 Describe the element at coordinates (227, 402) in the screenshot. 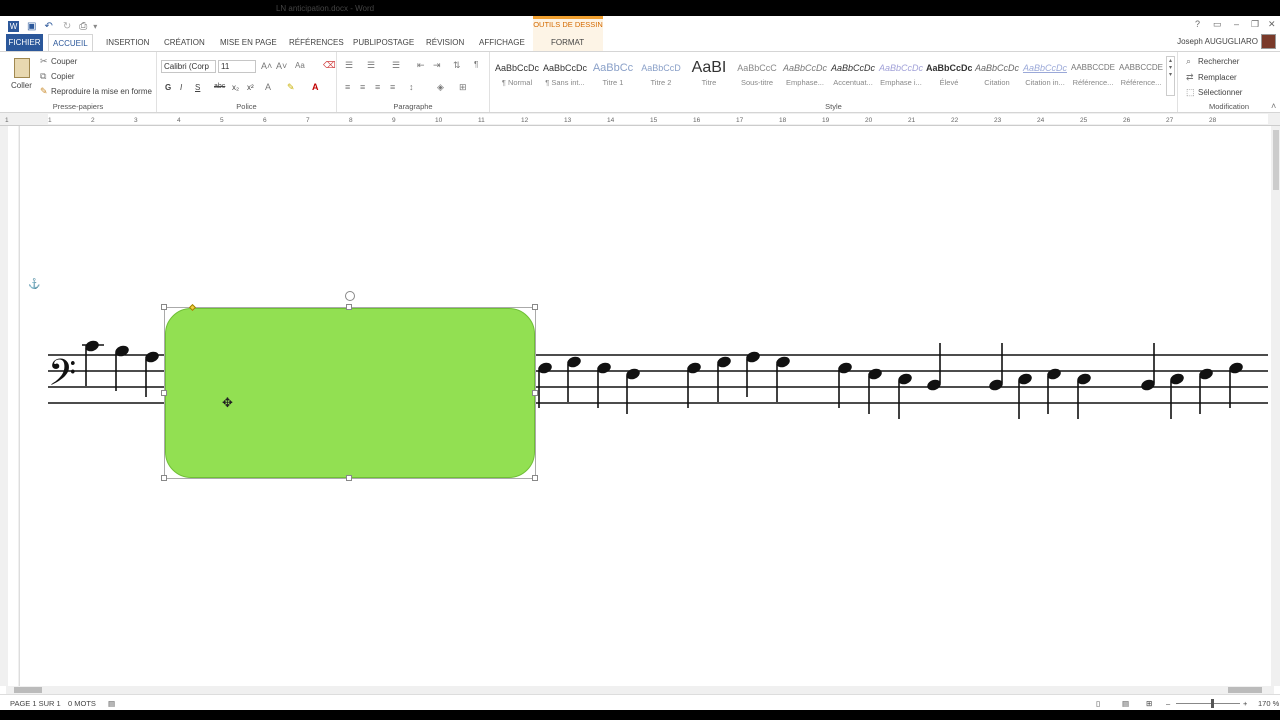

I see `move-cursor-icon: ✥` at that location.